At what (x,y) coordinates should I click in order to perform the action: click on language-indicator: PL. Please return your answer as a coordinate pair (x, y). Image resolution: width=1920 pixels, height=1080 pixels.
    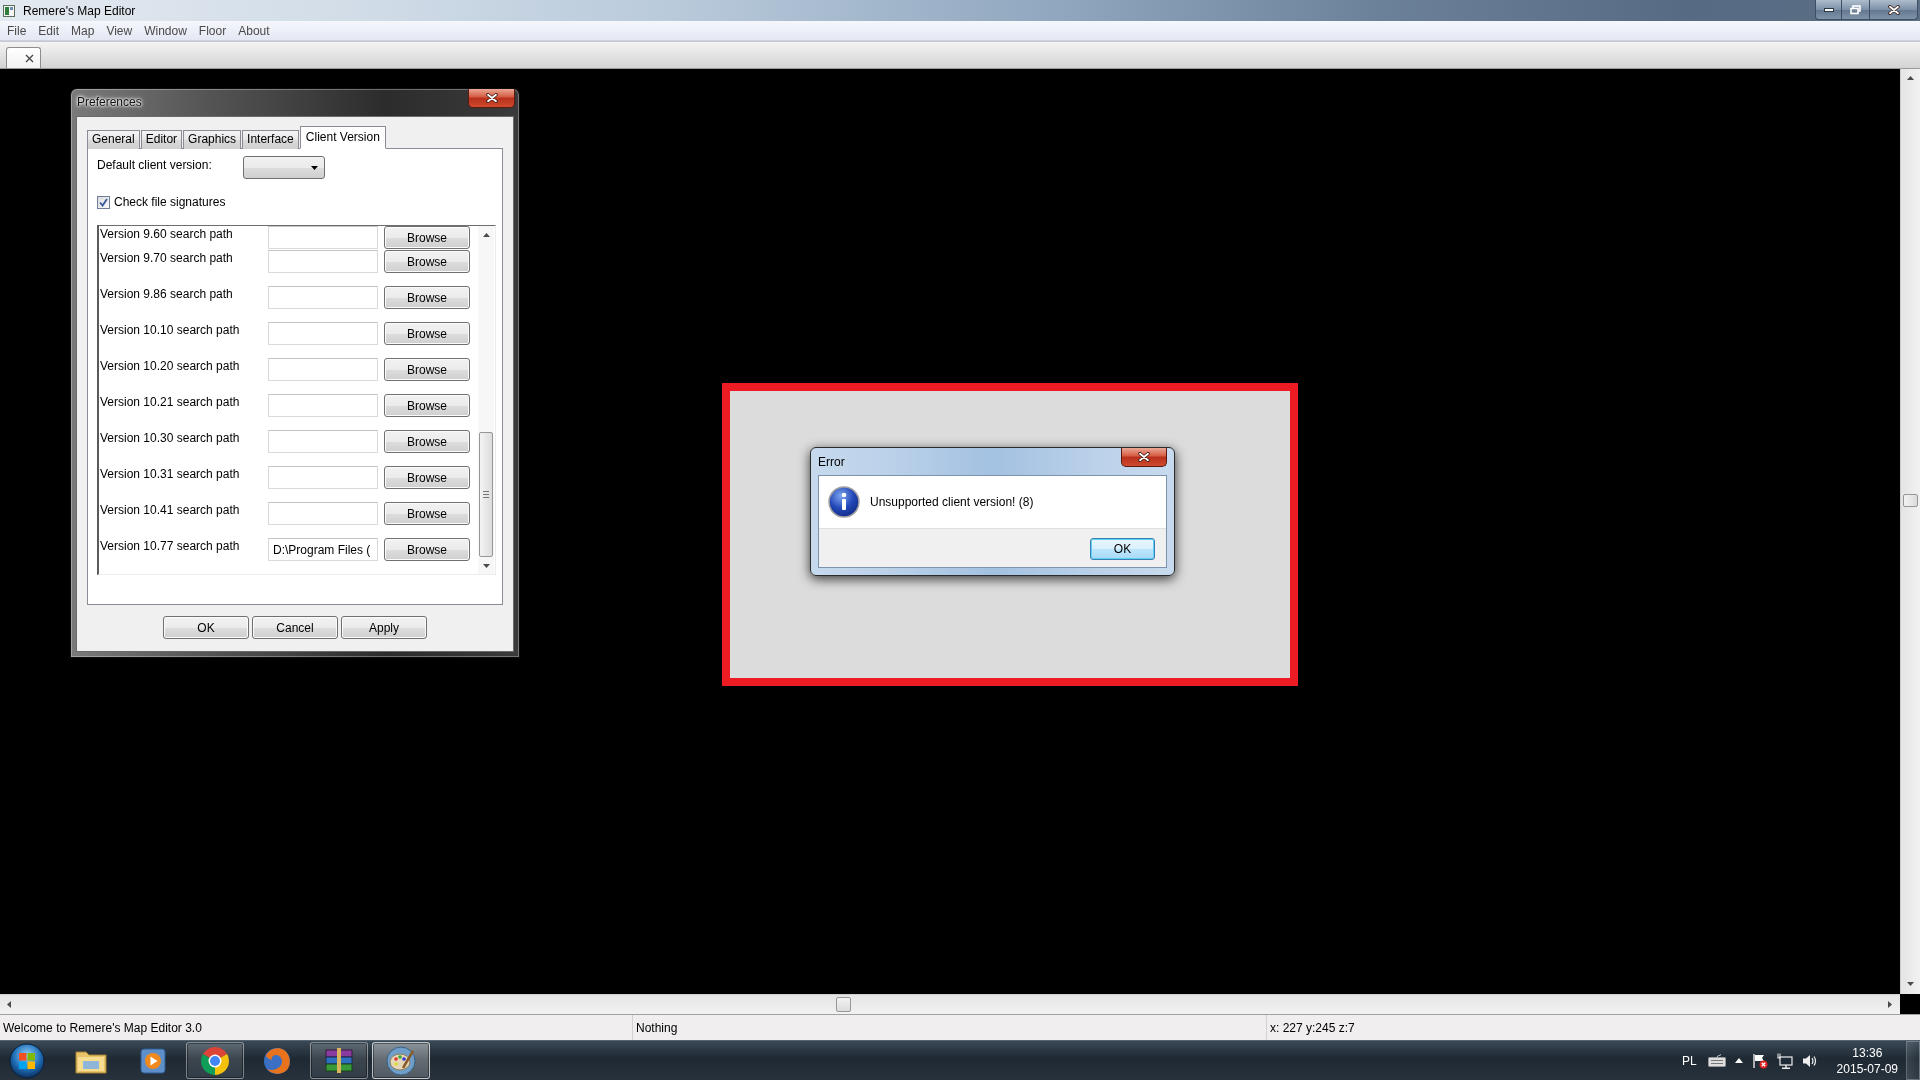
    Looking at the image, I should click on (1689, 1060).